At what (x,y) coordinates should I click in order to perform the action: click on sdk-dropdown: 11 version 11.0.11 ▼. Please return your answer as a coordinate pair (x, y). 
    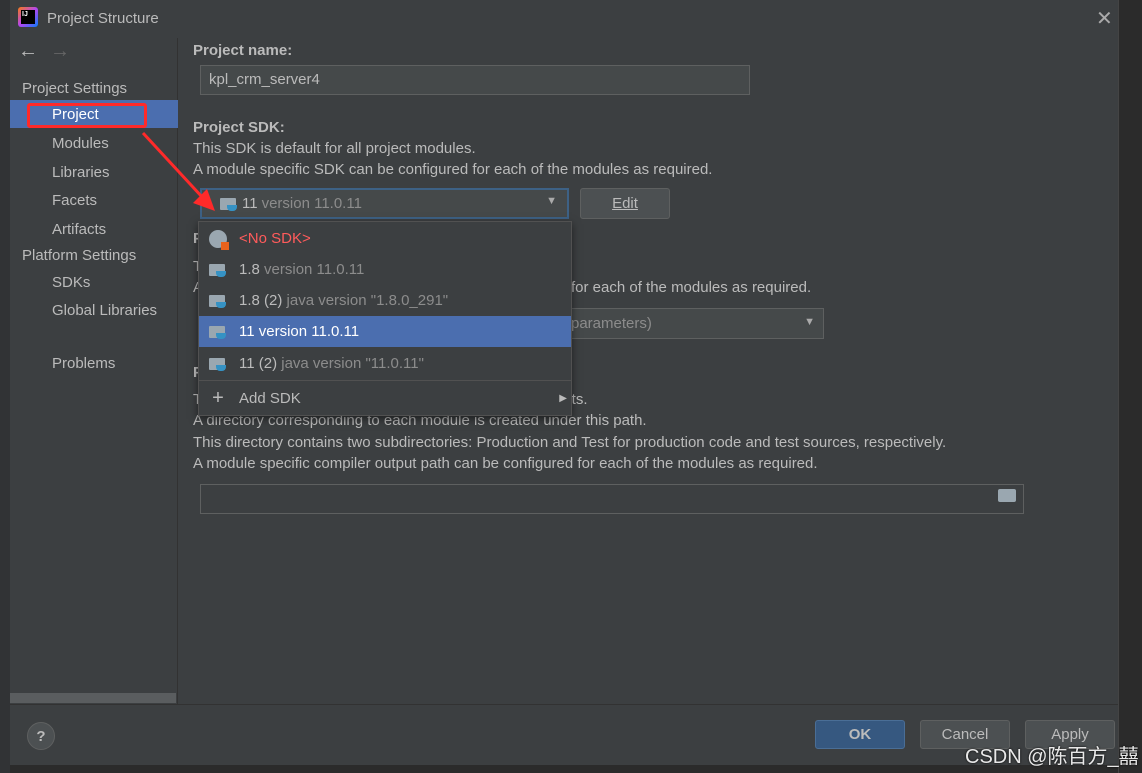
    Looking at the image, I should click on (384, 203).